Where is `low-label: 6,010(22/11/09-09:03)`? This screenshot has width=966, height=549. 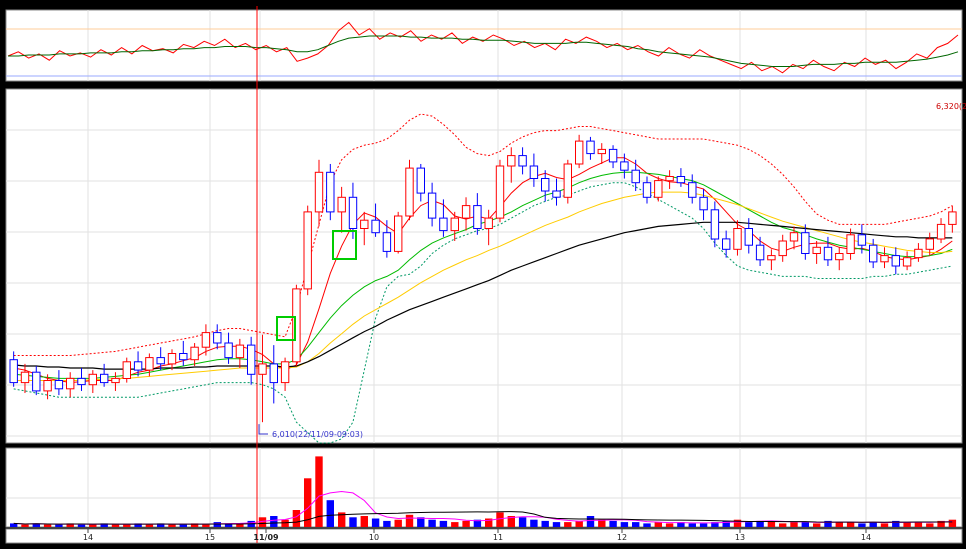 low-label: 6,010(22/11/09-09:03) is located at coordinates (317, 434).